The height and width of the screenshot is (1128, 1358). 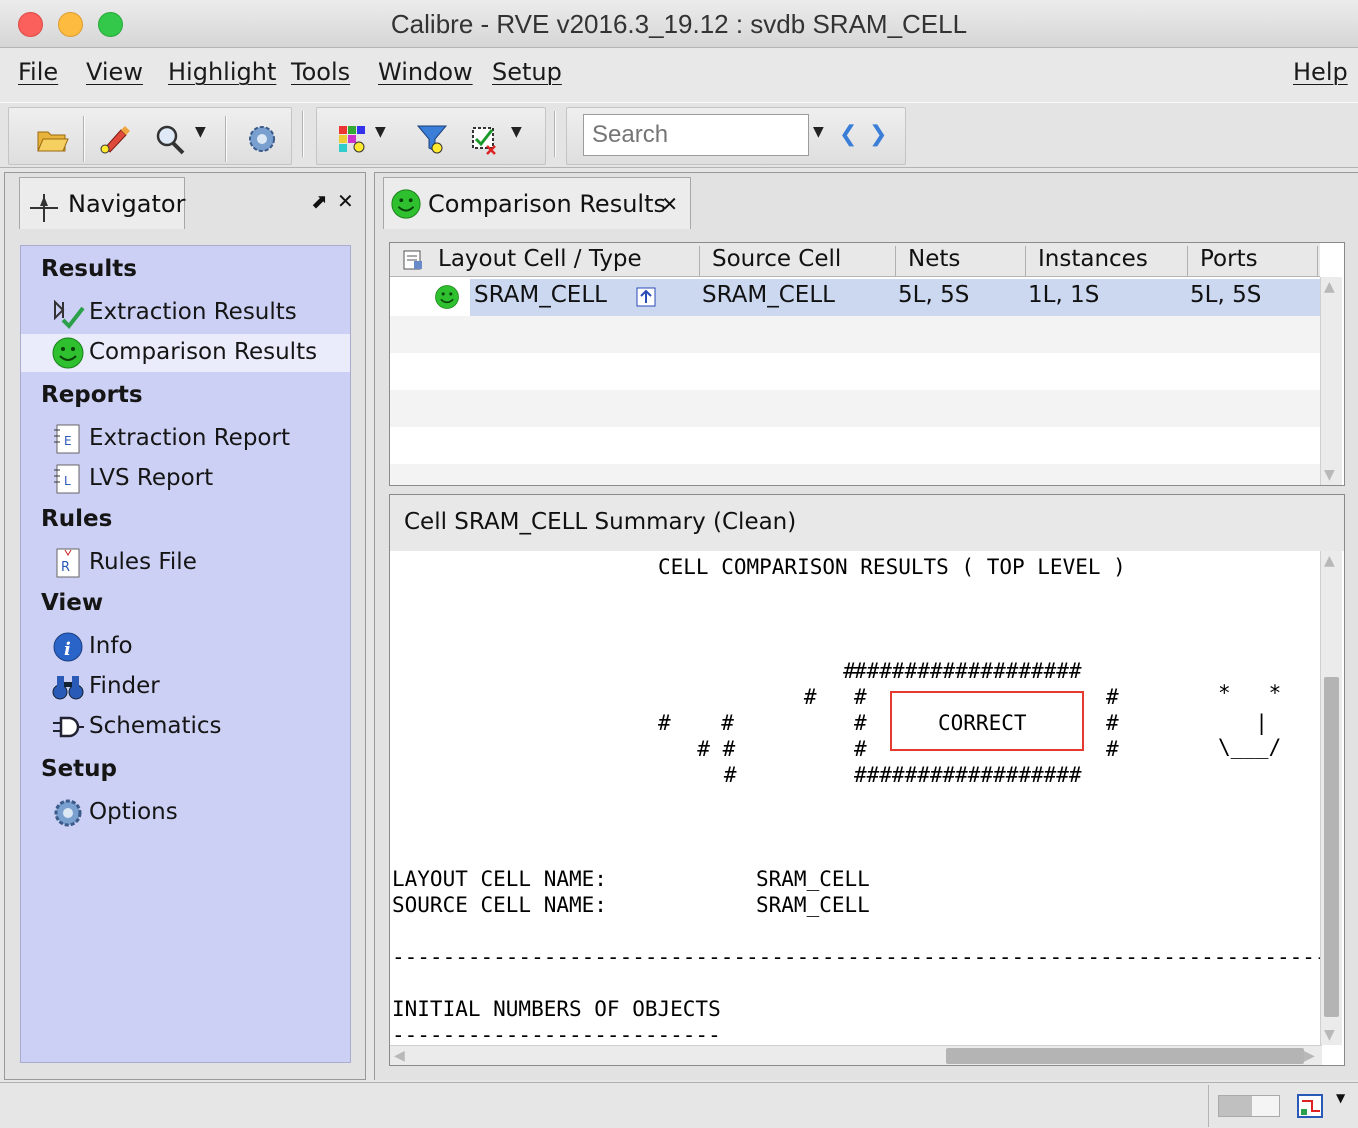 I want to click on summary-header: Cell SRAM_CELL Summary (Clean), so click(x=867, y=523).